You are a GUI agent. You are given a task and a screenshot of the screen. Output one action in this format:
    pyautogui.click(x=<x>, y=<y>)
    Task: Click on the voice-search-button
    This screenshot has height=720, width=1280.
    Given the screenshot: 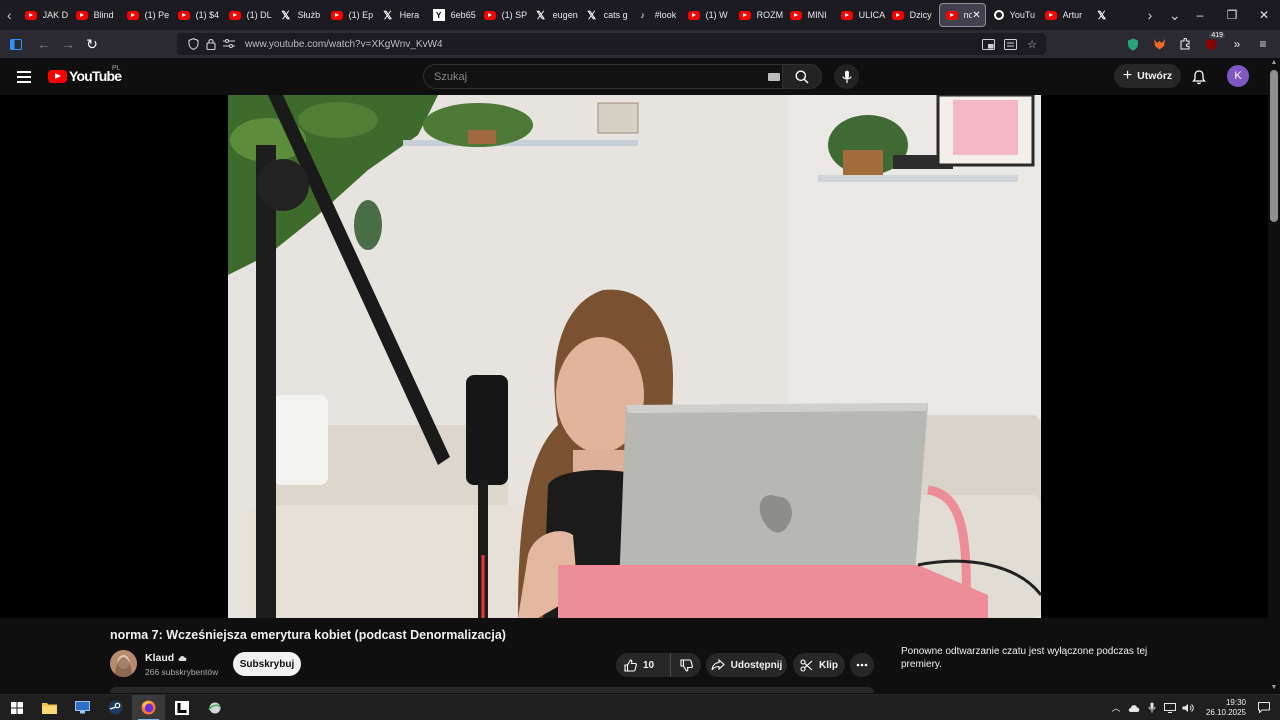 What is the action you would take?
    pyautogui.click(x=846, y=76)
    